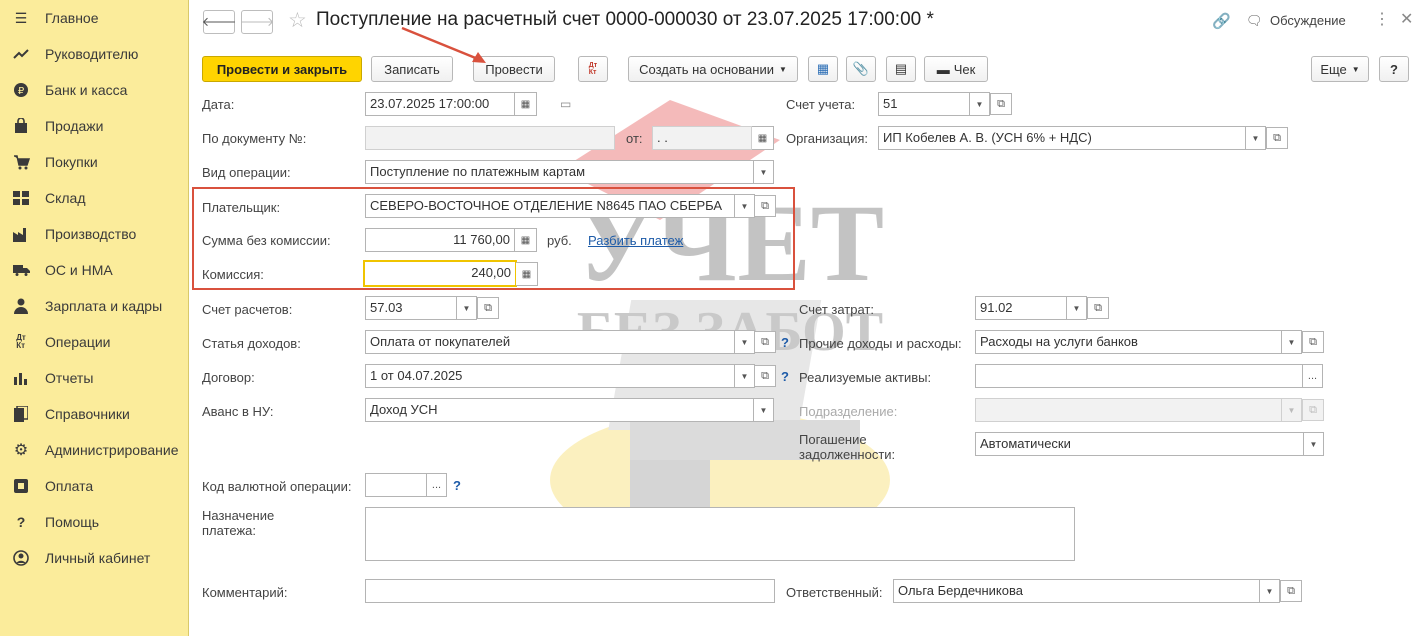 The width and height of the screenshot is (1426, 636). I want to click on more-button: Еще ▼, so click(1340, 69).